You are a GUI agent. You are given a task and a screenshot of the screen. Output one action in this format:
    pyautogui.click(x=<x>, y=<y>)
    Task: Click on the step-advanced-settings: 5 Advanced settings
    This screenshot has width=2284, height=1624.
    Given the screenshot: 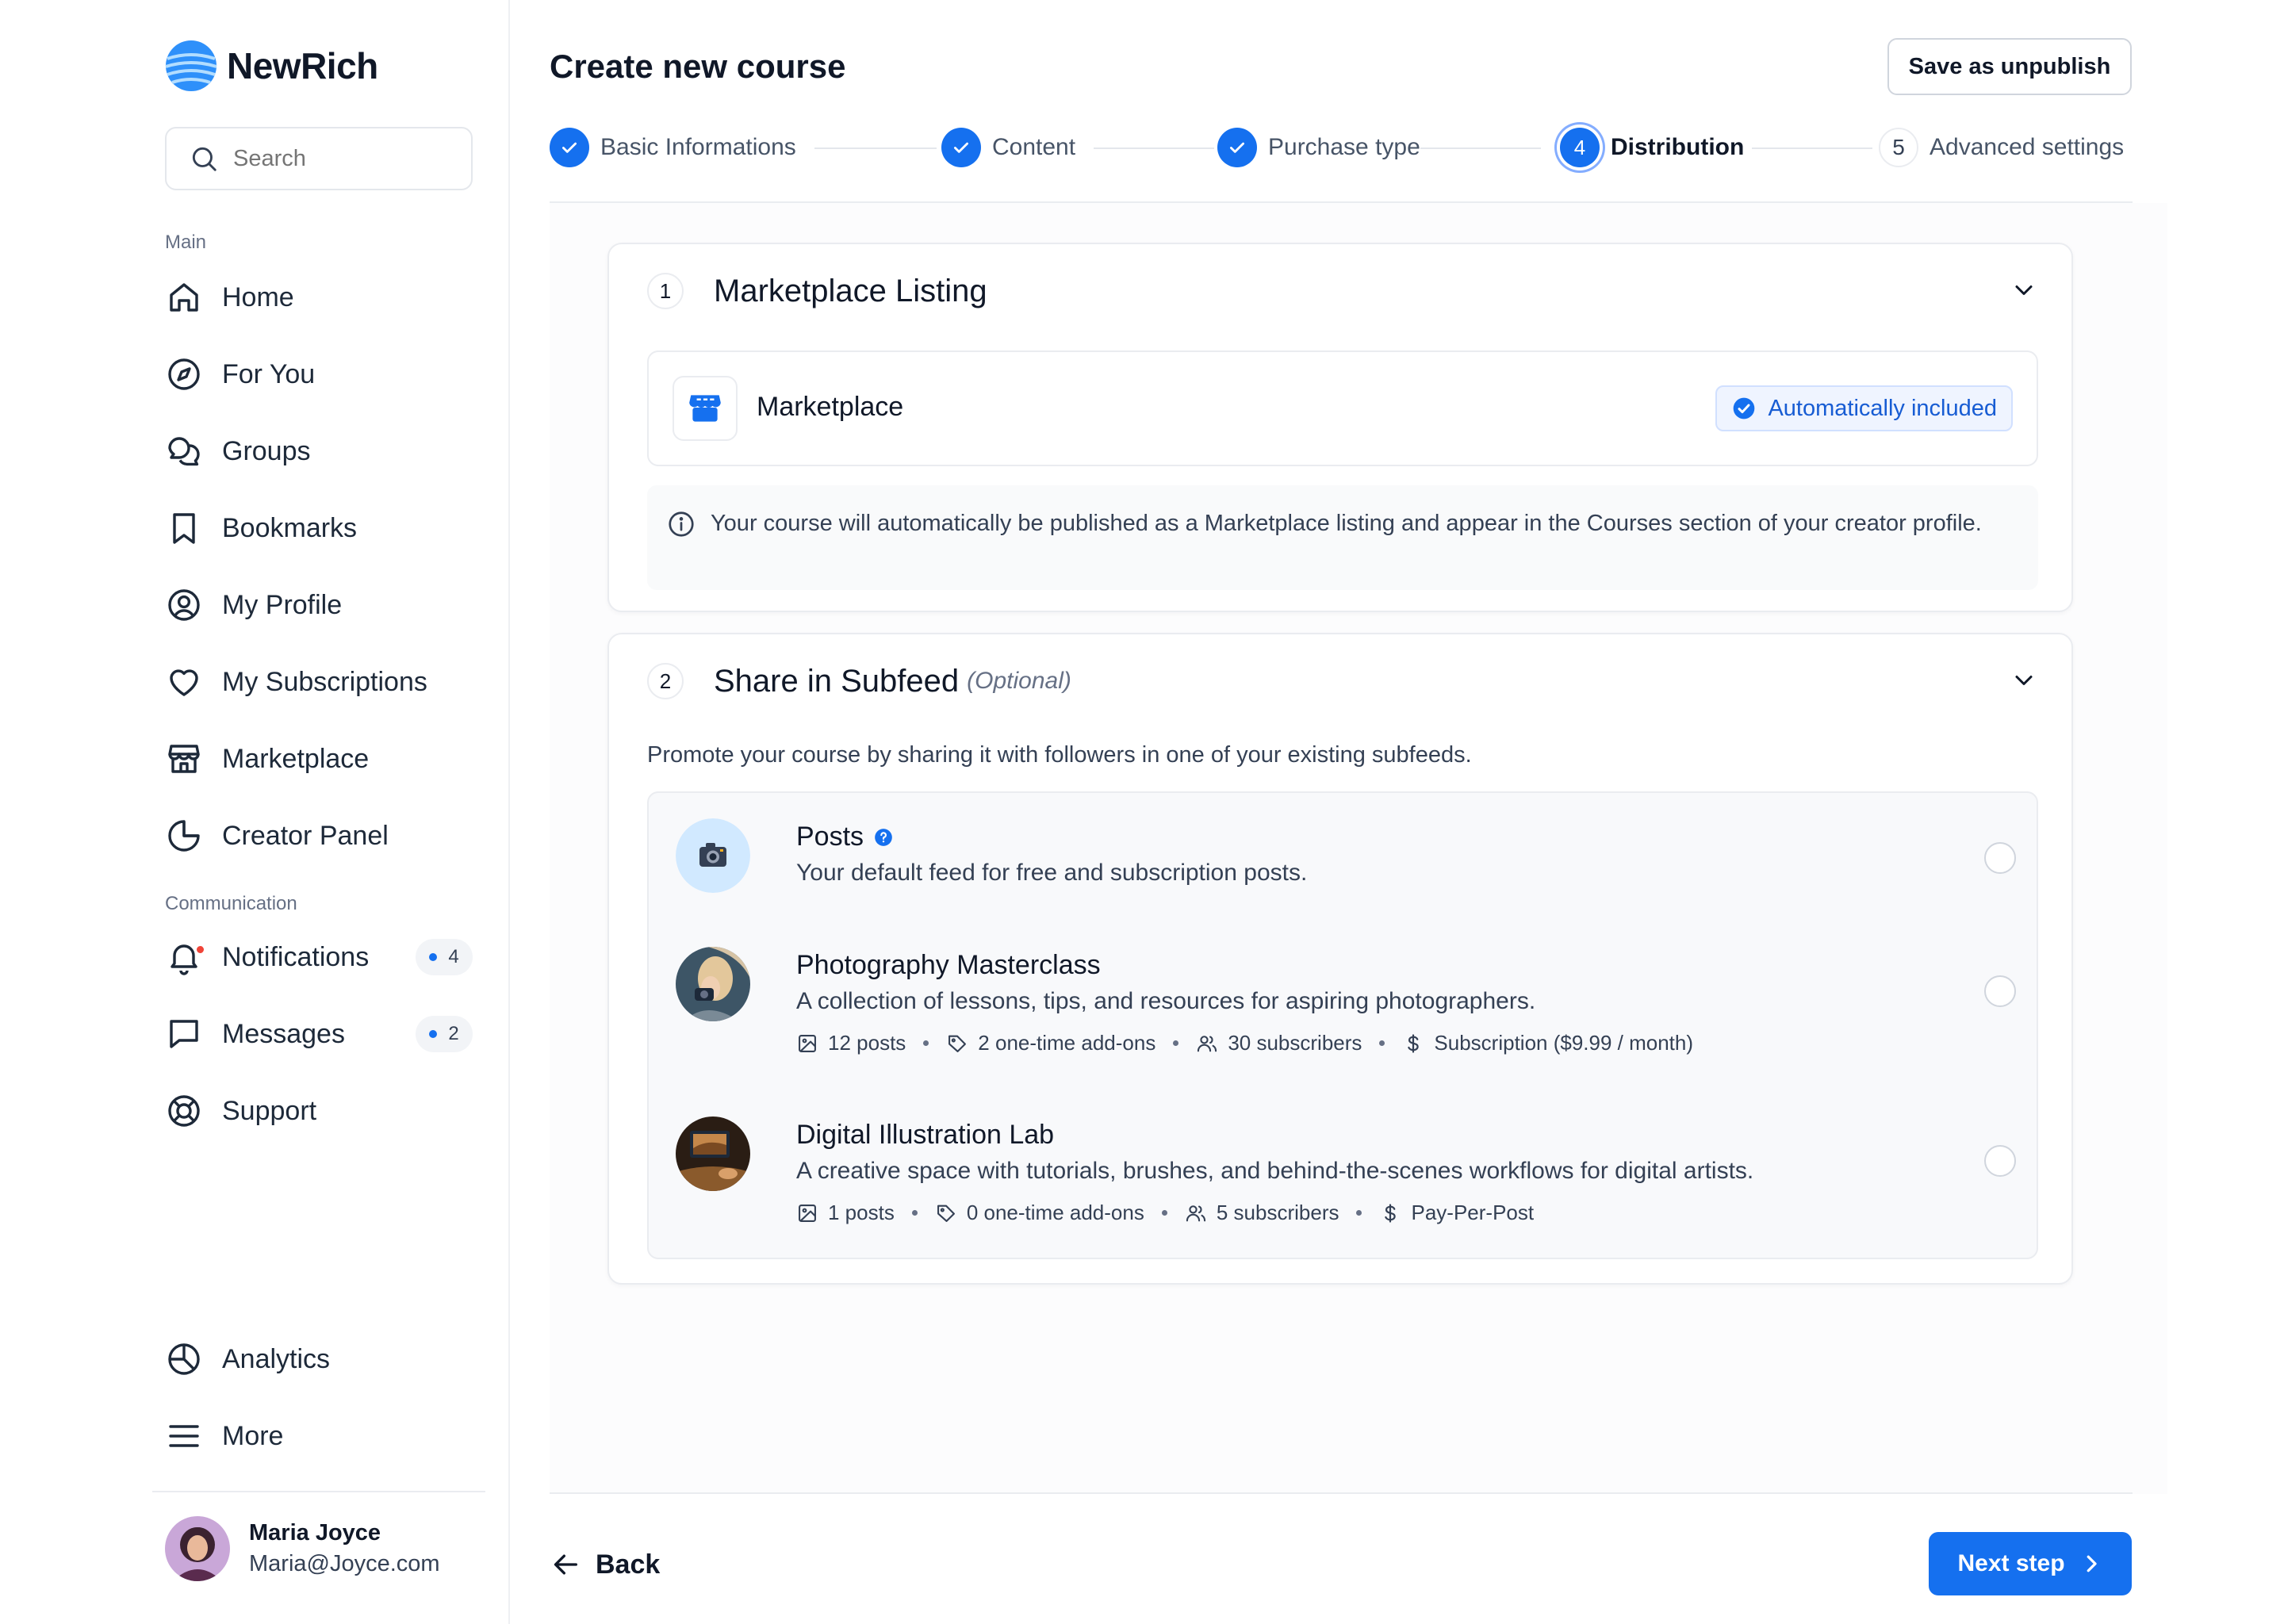 What is the action you would take?
    pyautogui.click(x=2001, y=147)
    